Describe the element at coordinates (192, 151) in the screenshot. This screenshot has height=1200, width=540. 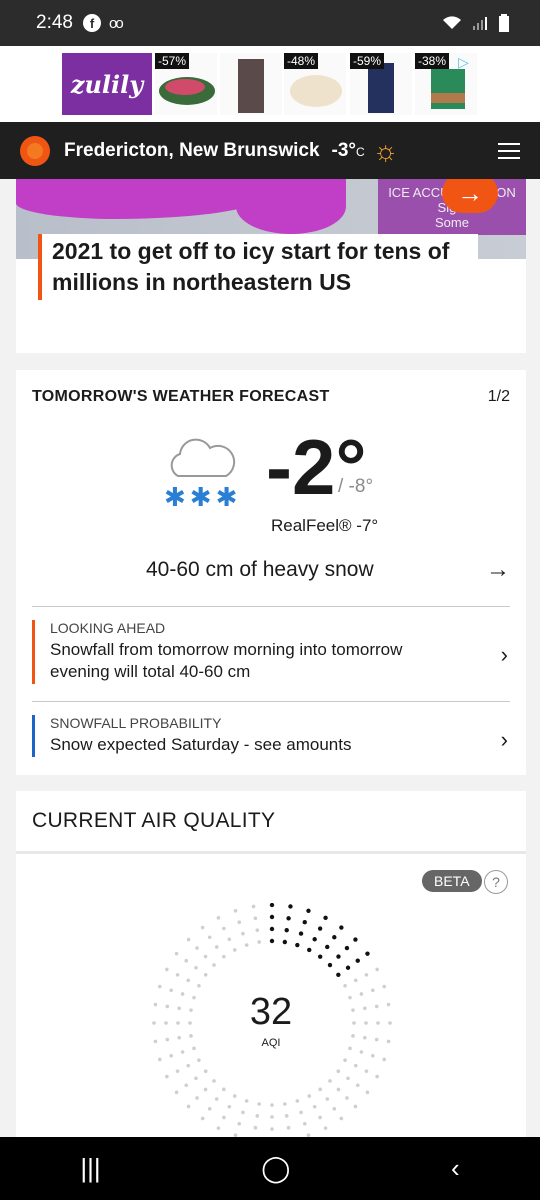
I see `location-name: Fredericton, New Brunswick` at that location.